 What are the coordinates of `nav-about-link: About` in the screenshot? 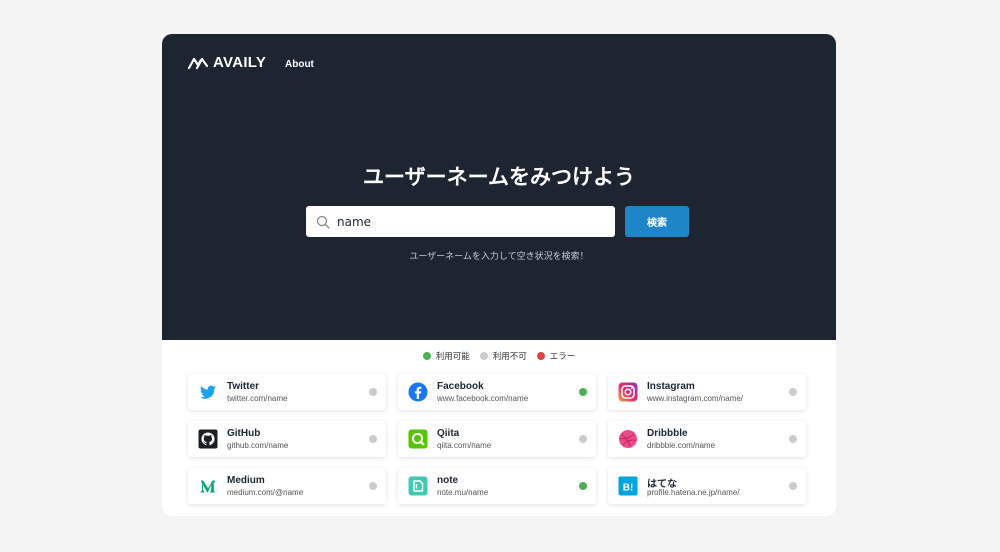 It's located at (299, 64).